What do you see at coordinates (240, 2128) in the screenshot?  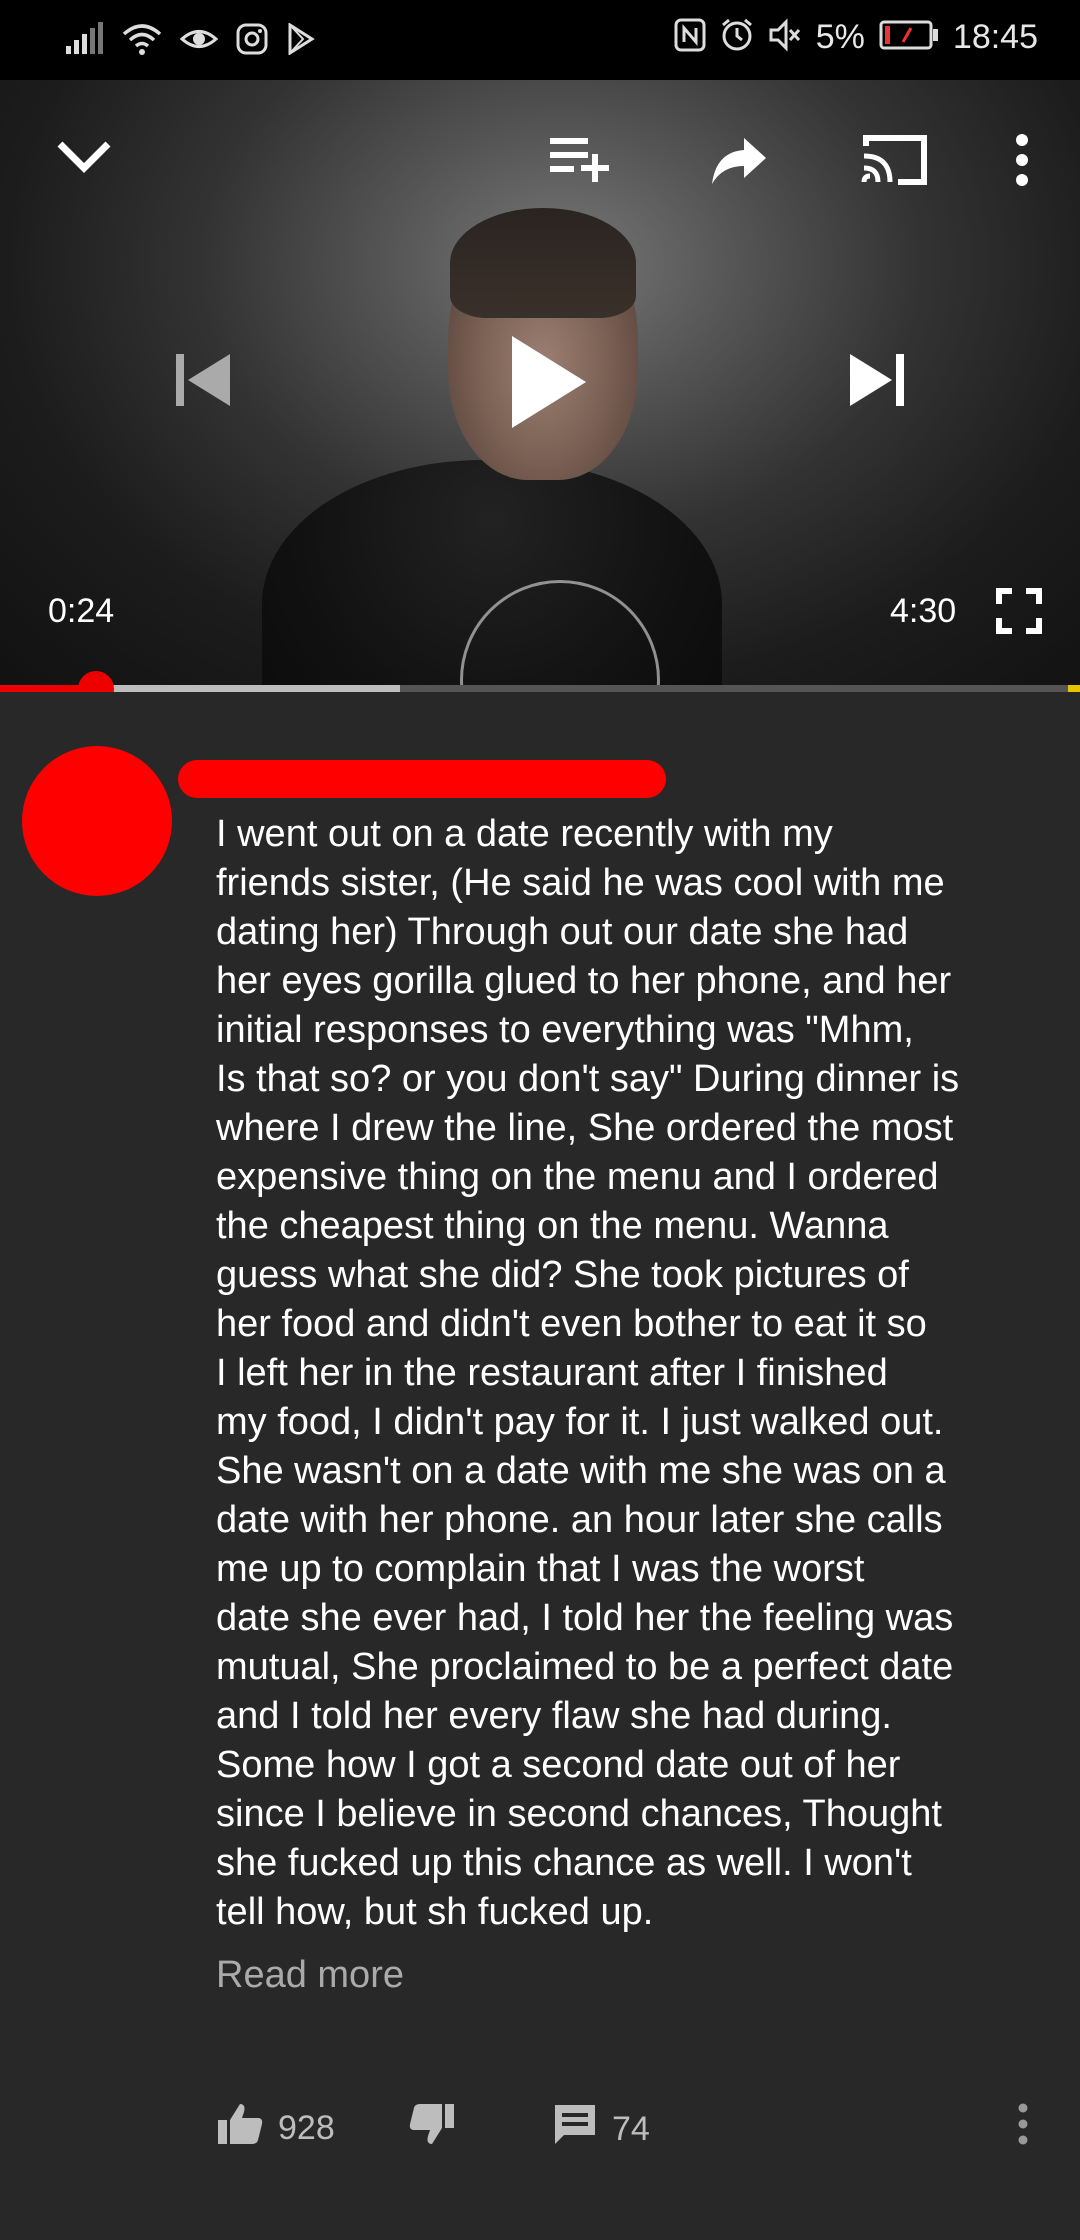 I see `thumbs-up-icon` at bounding box center [240, 2128].